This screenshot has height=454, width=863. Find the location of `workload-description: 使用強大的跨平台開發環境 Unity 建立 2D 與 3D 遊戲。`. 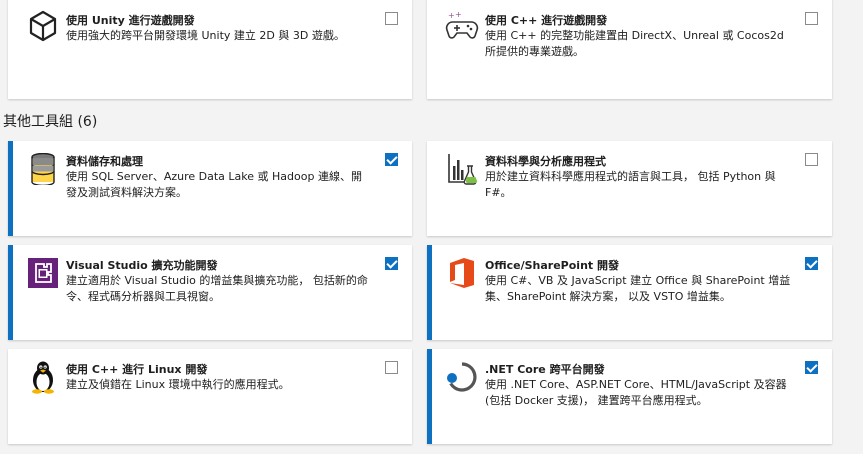

workload-description: 使用強大的跨平台開發環境 Unity 建立 2D 與 3D 遊戲。 is located at coordinates (205, 35).